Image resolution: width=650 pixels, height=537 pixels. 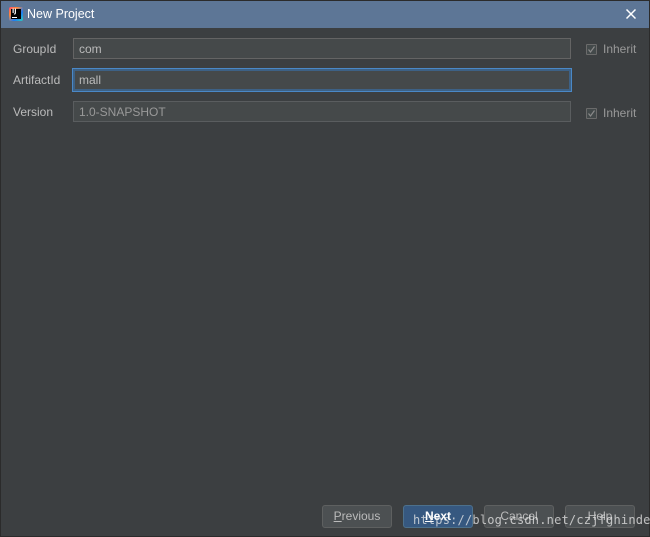 I want to click on version-input, so click(x=322, y=111).